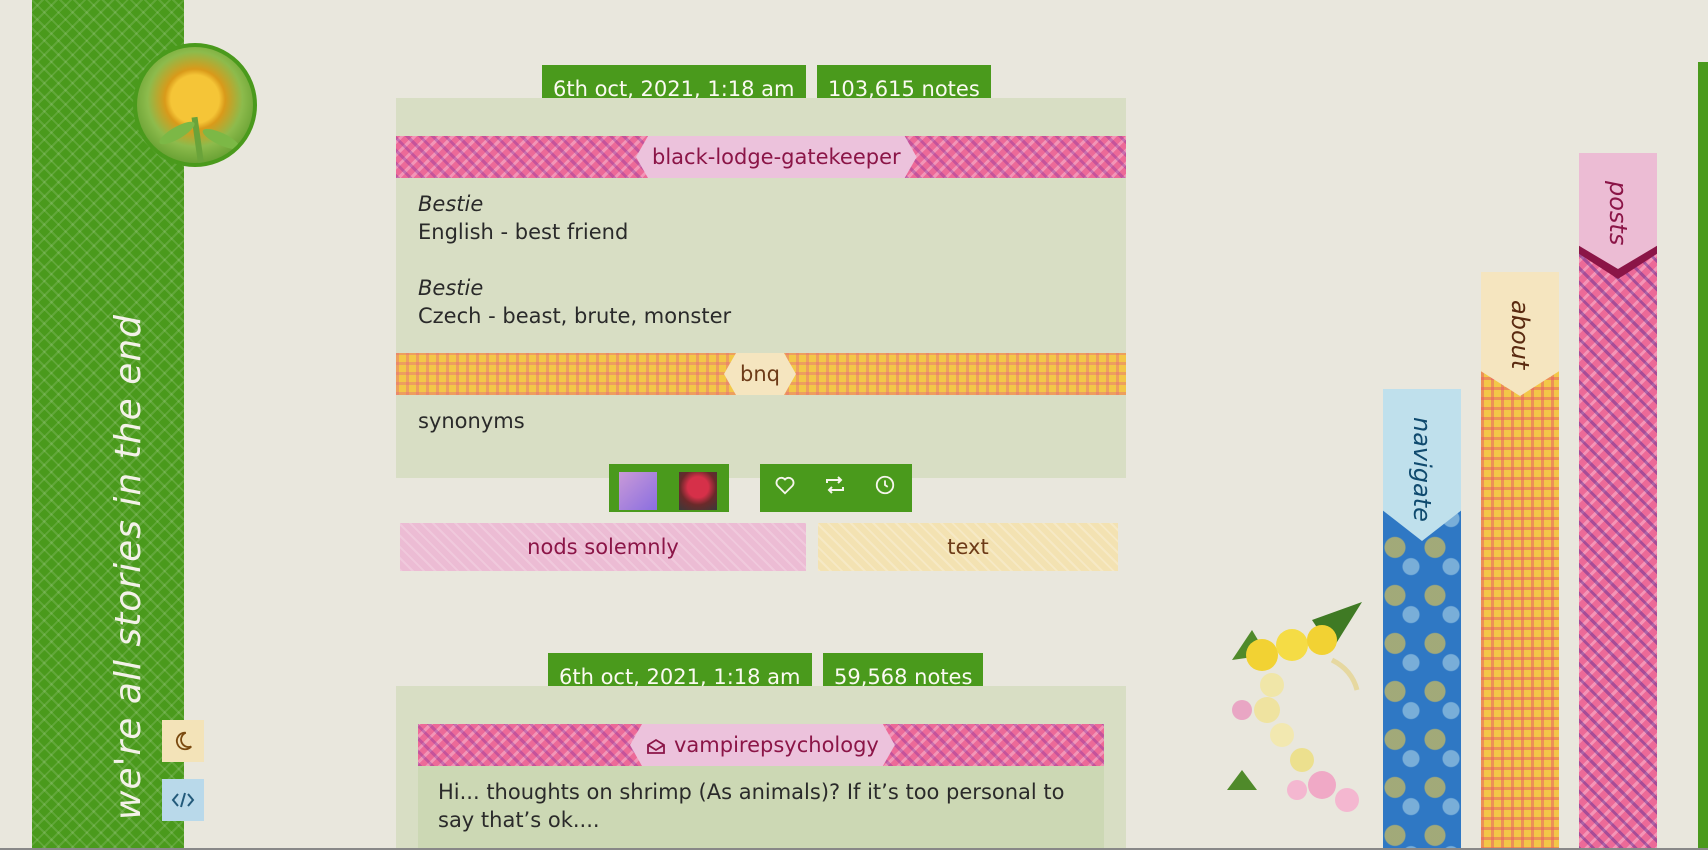 Image resolution: width=1708 pixels, height=850 pixels. I want to click on definition-text: English - best friend, so click(523, 232).